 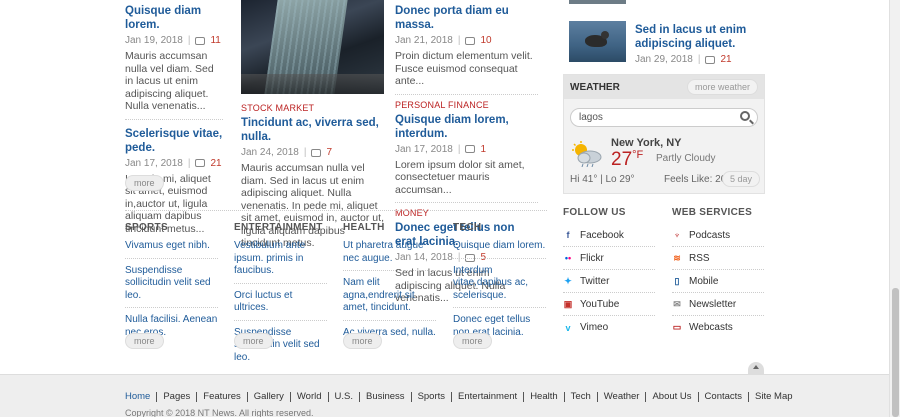 I want to click on temperature-value: 27, so click(x=622, y=159).